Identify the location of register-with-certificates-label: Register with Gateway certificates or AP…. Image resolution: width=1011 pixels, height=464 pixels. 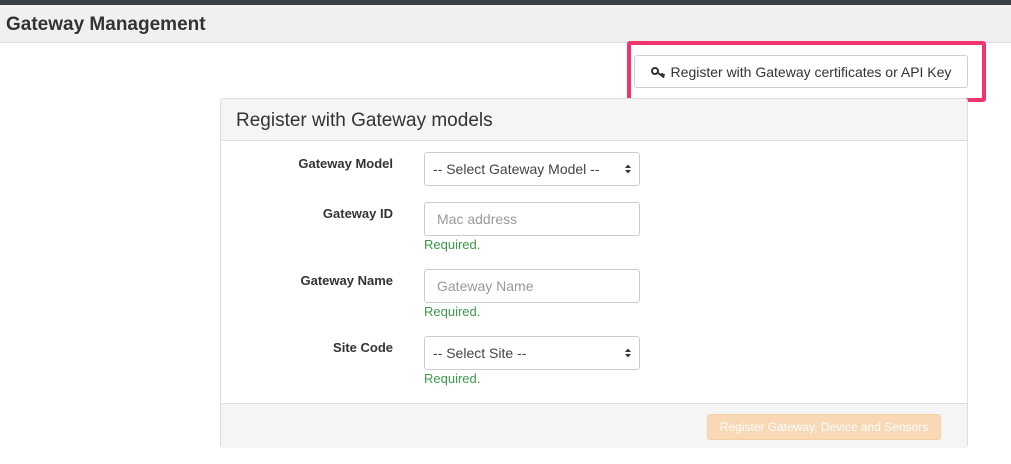
(811, 71).